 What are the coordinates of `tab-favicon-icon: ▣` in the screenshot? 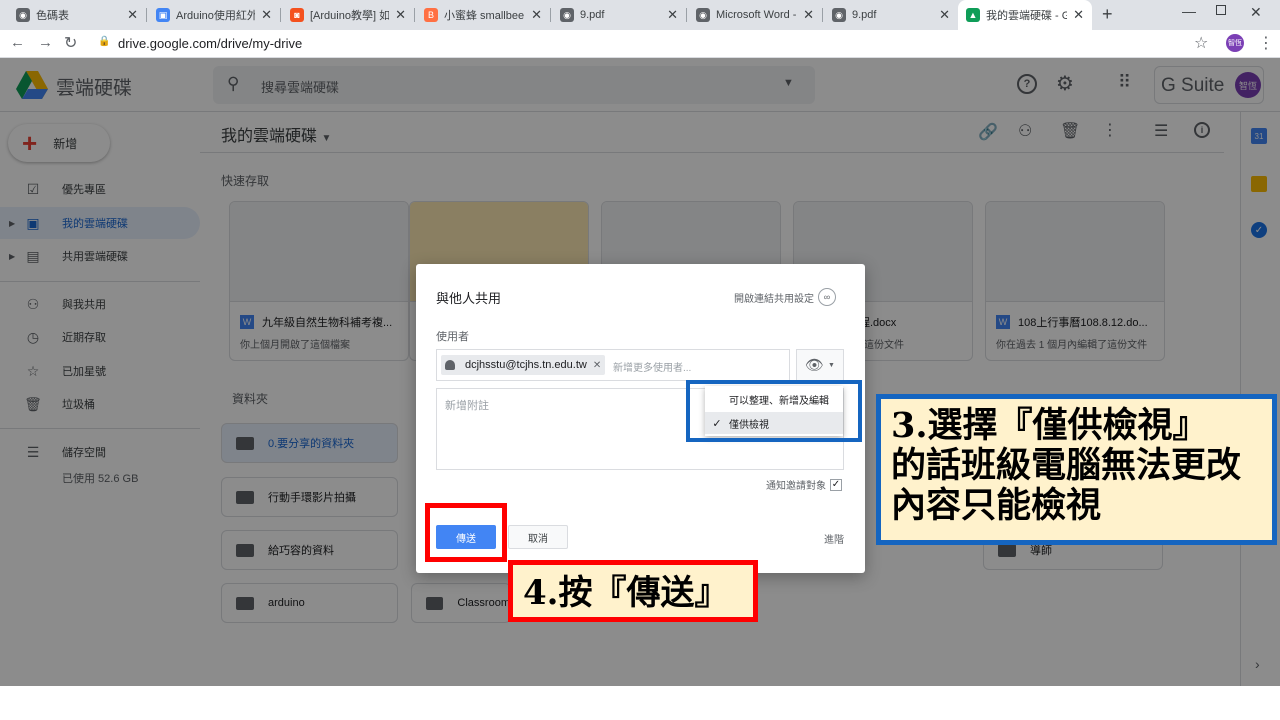 It's located at (163, 15).